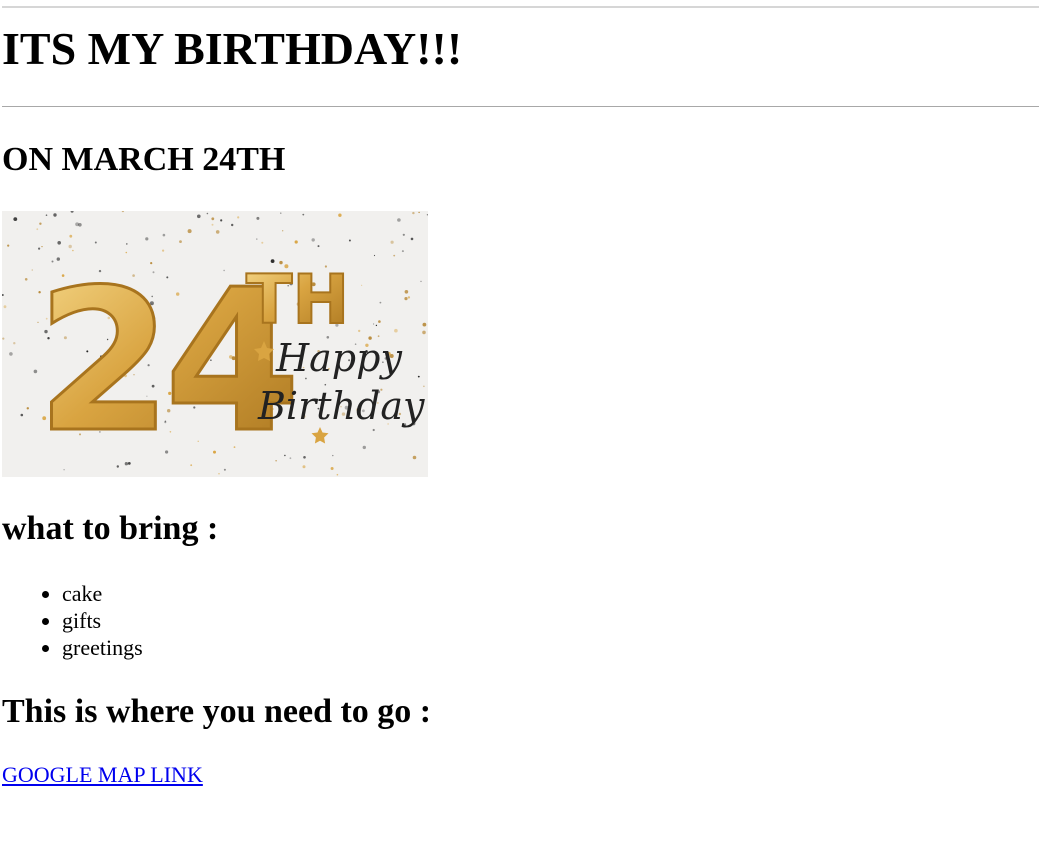 The image size is (1039, 845). What do you see at coordinates (520, 7) in the screenshot?
I see `top-divider` at bounding box center [520, 7].